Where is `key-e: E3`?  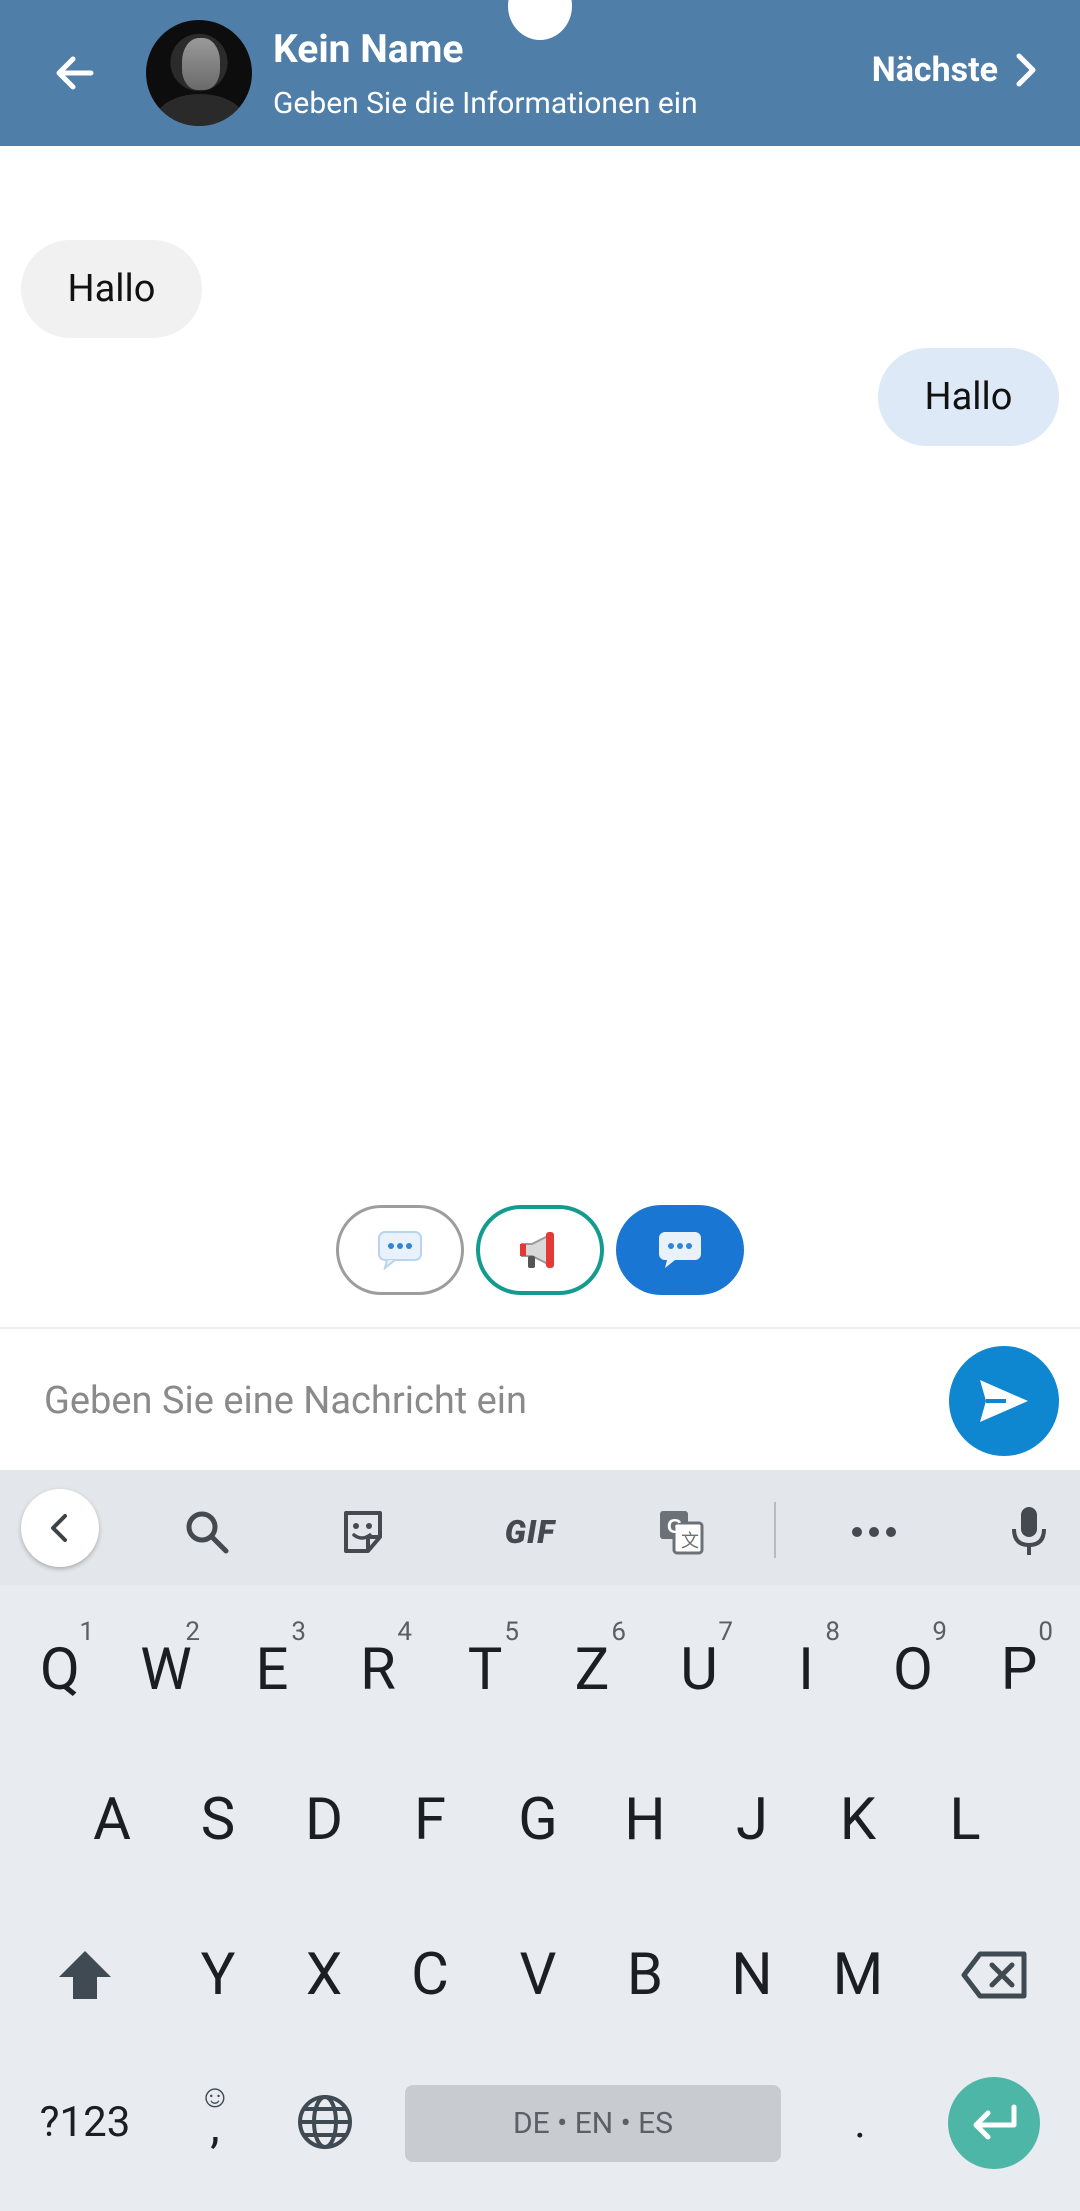
key-e: E3 is located at coordinates (272, 1666).